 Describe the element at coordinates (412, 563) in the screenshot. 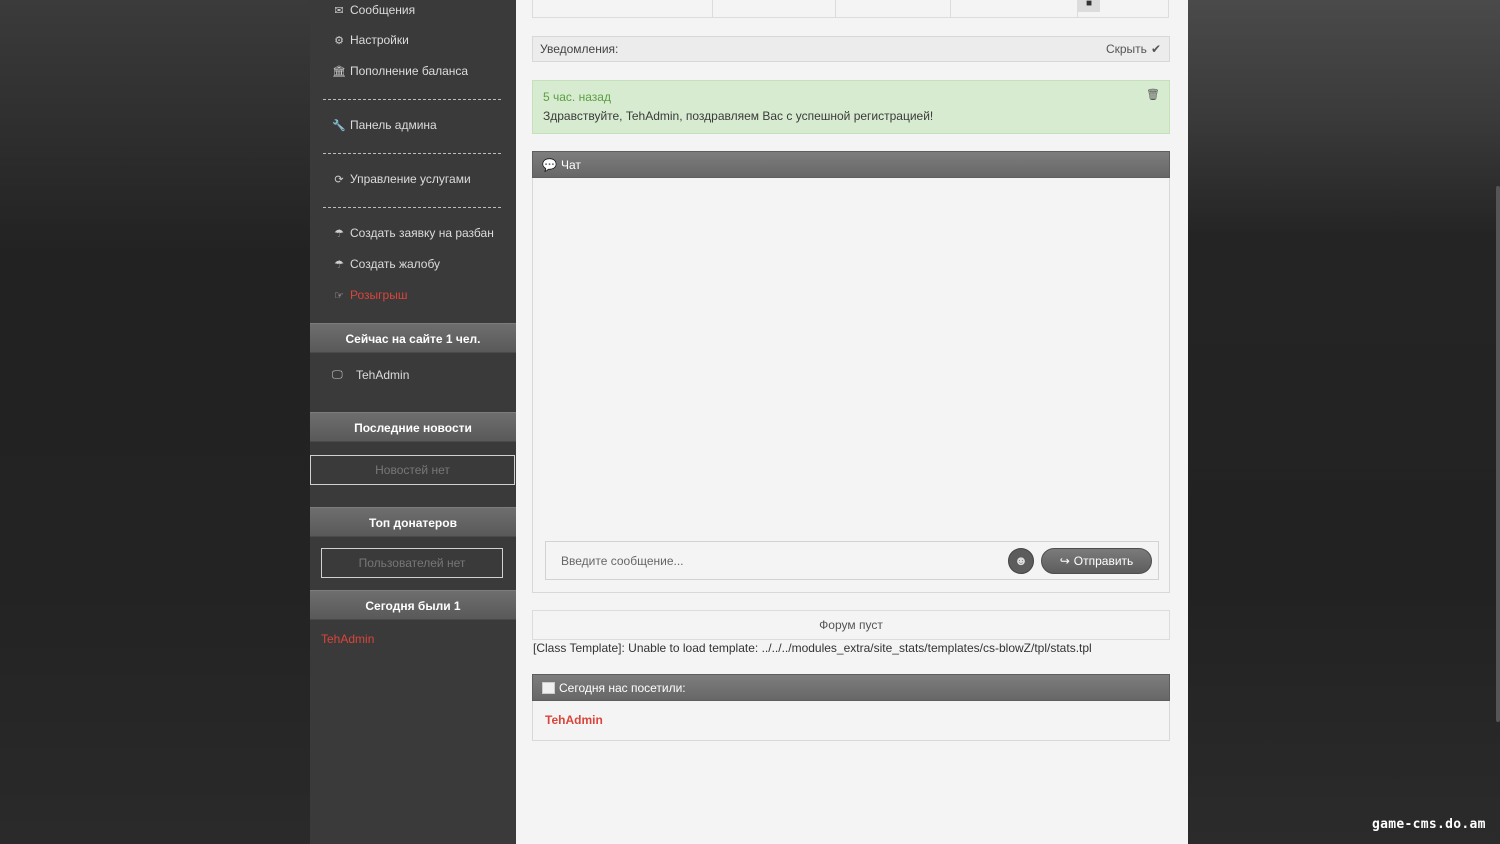

I see `donators-empty: Пользователей нет` at that location.